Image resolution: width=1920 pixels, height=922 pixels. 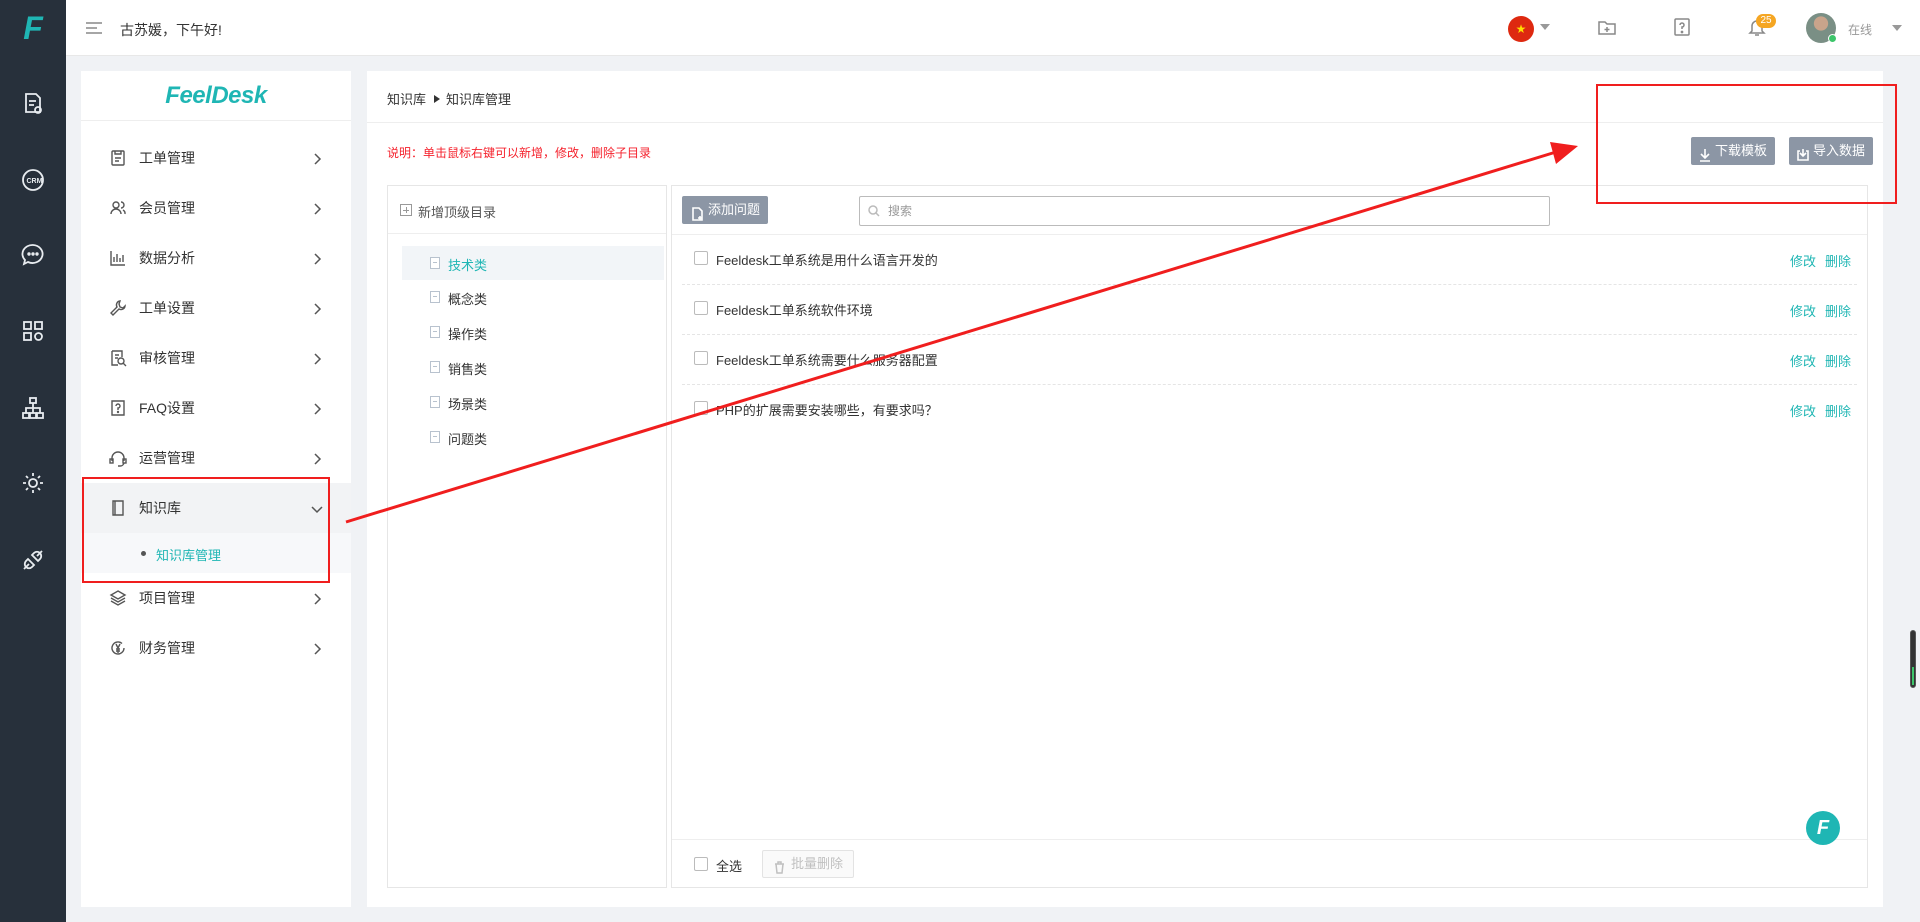 I want to click on question-row: Feeldesk工单系统是用什么语言开发的 修改 删除, so click(x=1269, y=260).